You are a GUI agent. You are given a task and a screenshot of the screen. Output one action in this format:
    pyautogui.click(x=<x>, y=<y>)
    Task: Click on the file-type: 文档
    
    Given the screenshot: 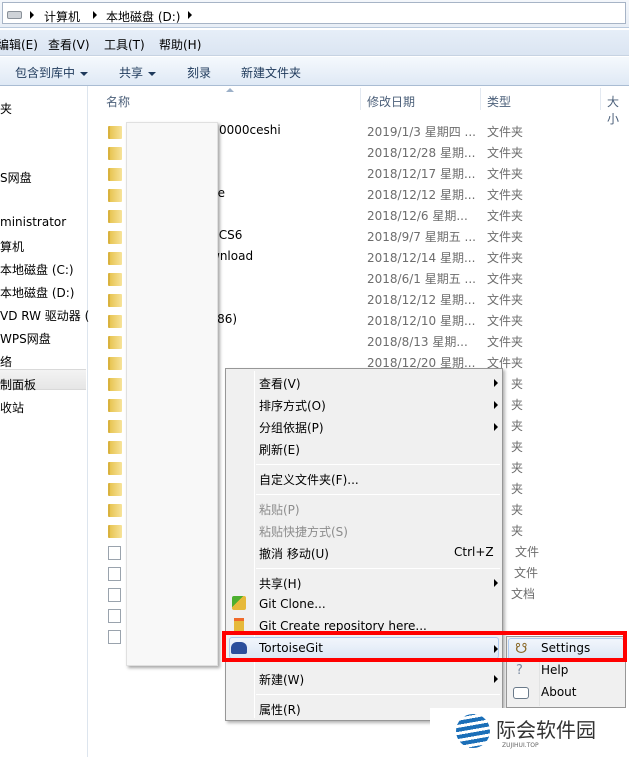 What is the action you would take?
    pyautogui.click(x=523, y=594)
    